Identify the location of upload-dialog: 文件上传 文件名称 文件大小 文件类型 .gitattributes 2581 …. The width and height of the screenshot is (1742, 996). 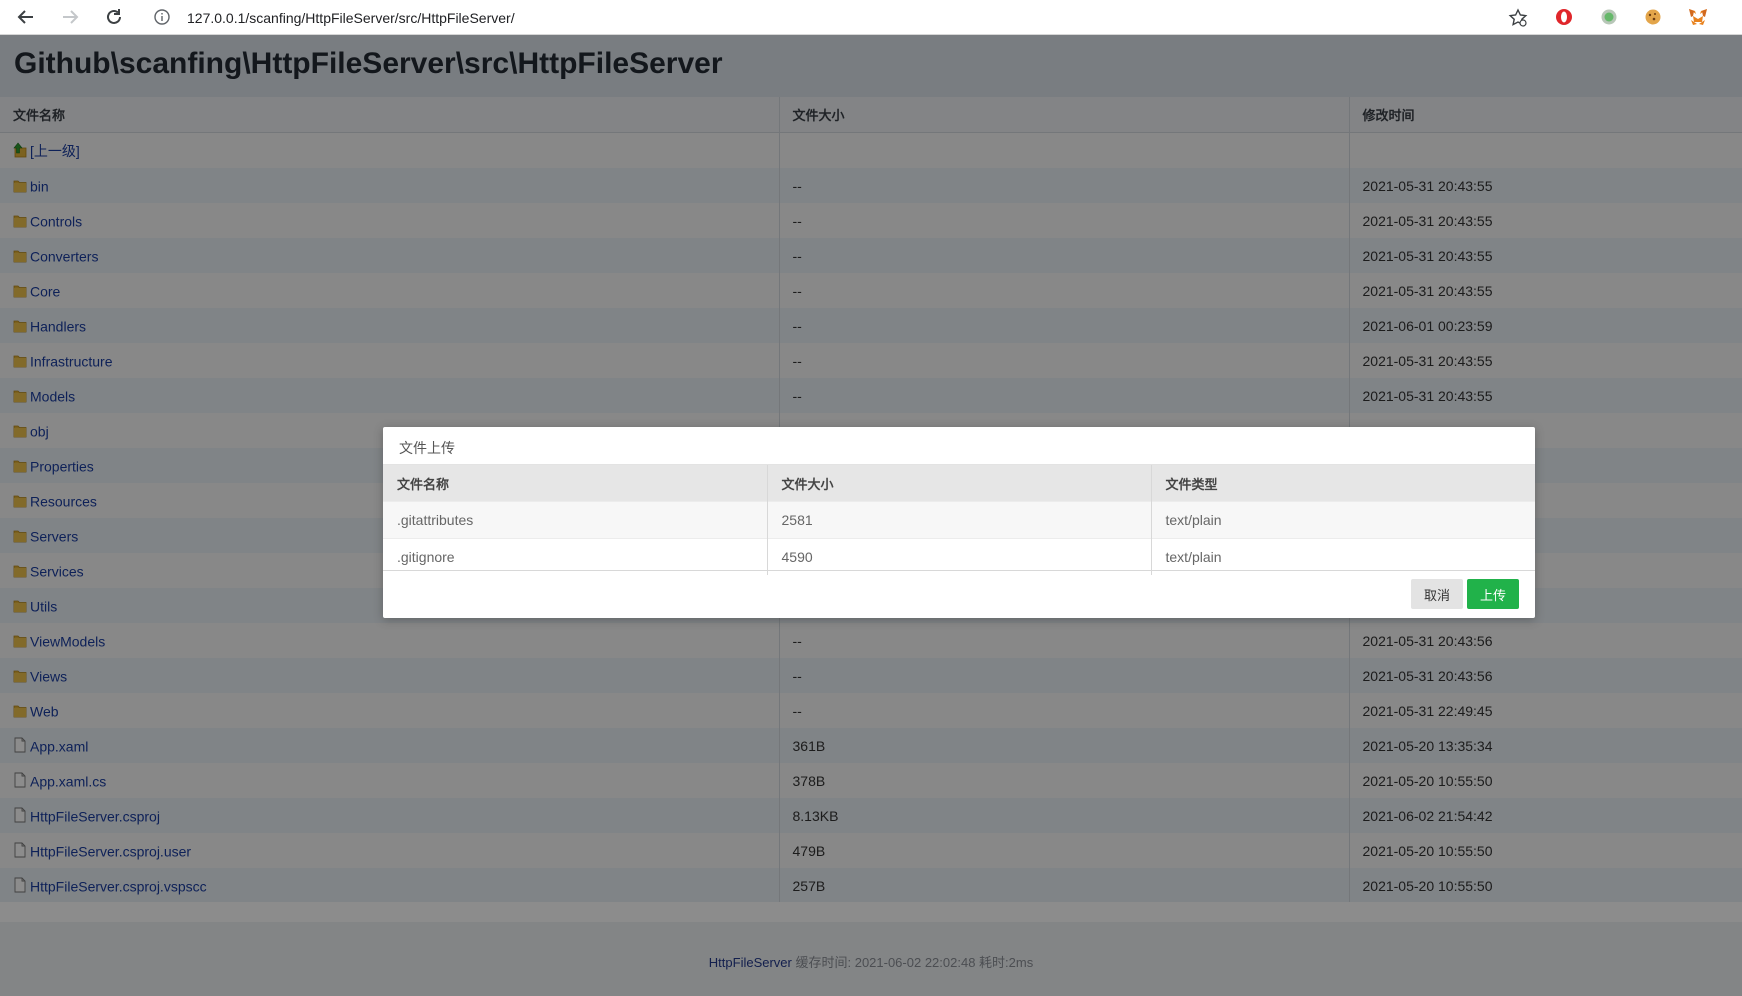
(959, 522).